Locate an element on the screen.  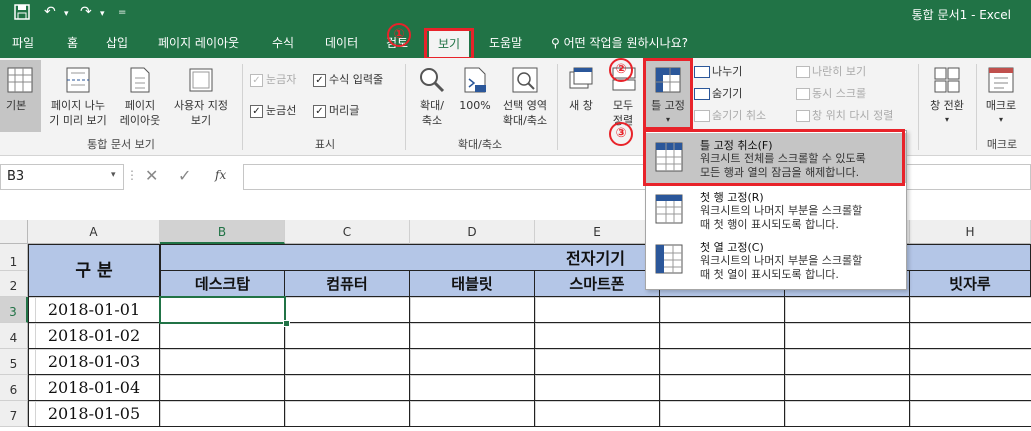
date-cell: 2018-01-04 is located at coordinates (94, 388).